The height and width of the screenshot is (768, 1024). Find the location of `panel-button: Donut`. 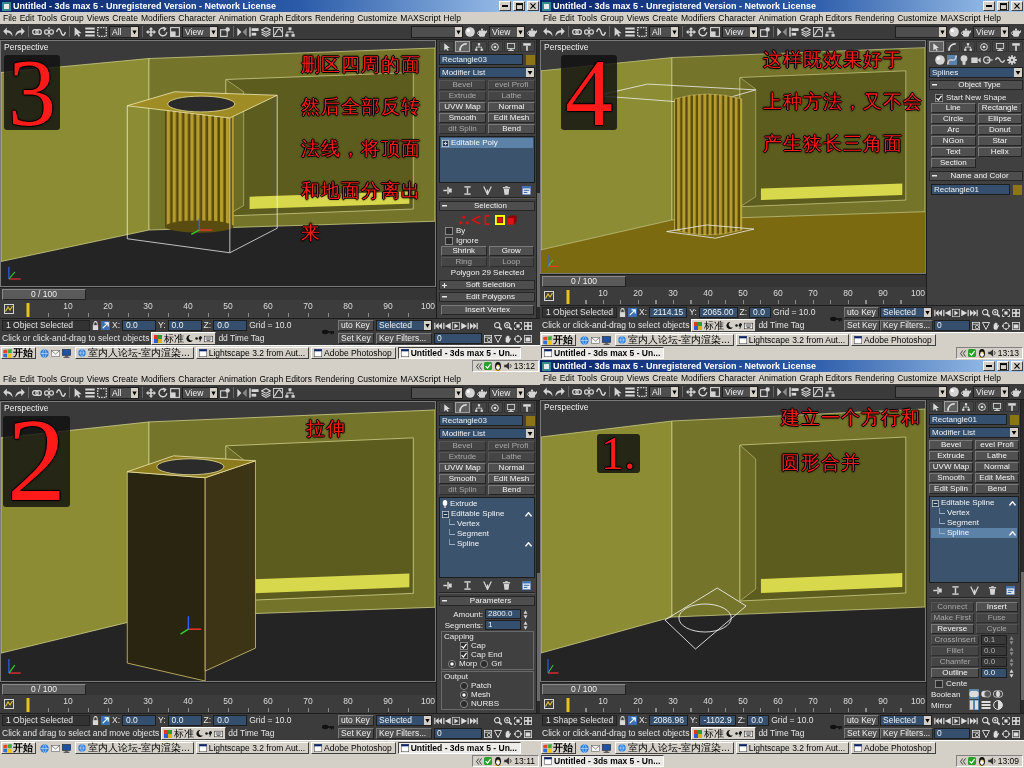

panel-button: Donut is located at coordinates (999, 130).